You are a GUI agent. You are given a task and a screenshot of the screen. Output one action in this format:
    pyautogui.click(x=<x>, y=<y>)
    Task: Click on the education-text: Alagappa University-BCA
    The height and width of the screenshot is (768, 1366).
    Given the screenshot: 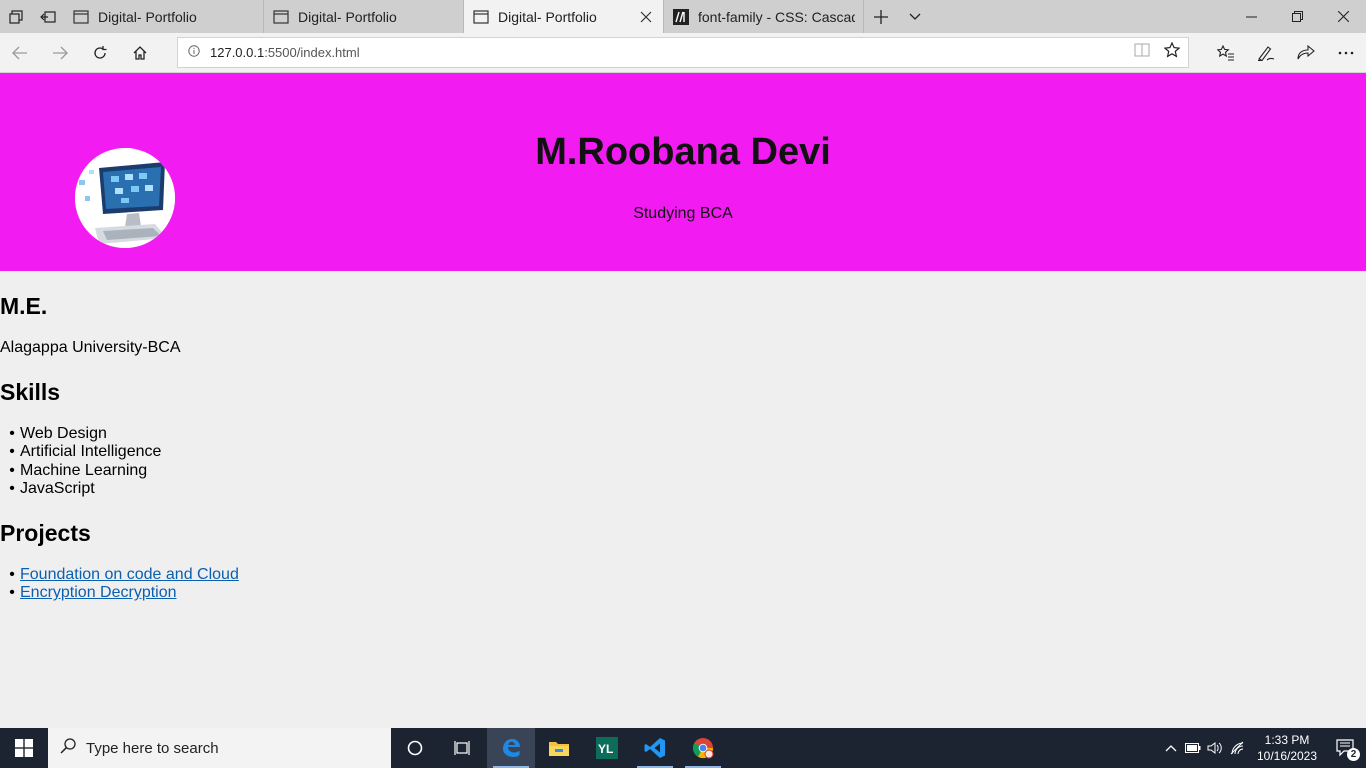 What is the action you would take?
    pyautogui.click(x=90, y=347)
    